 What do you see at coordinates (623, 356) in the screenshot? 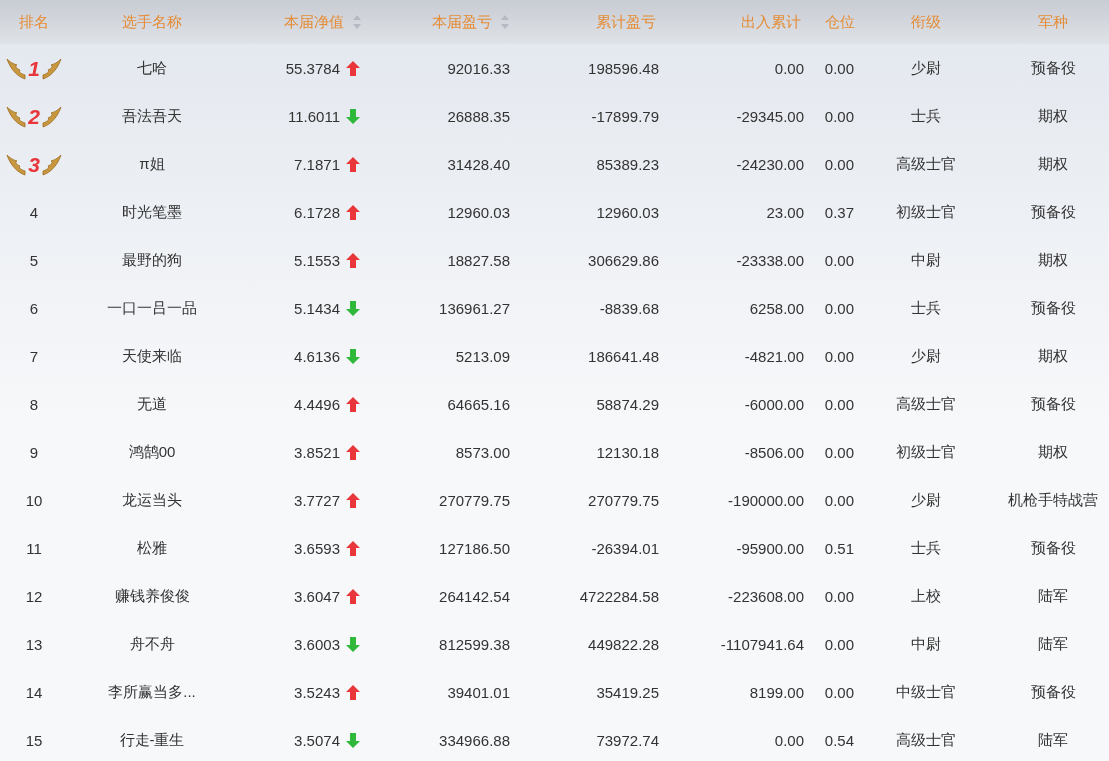
I see `total-pnl: 186641.48` at bounding box center [623, 356].